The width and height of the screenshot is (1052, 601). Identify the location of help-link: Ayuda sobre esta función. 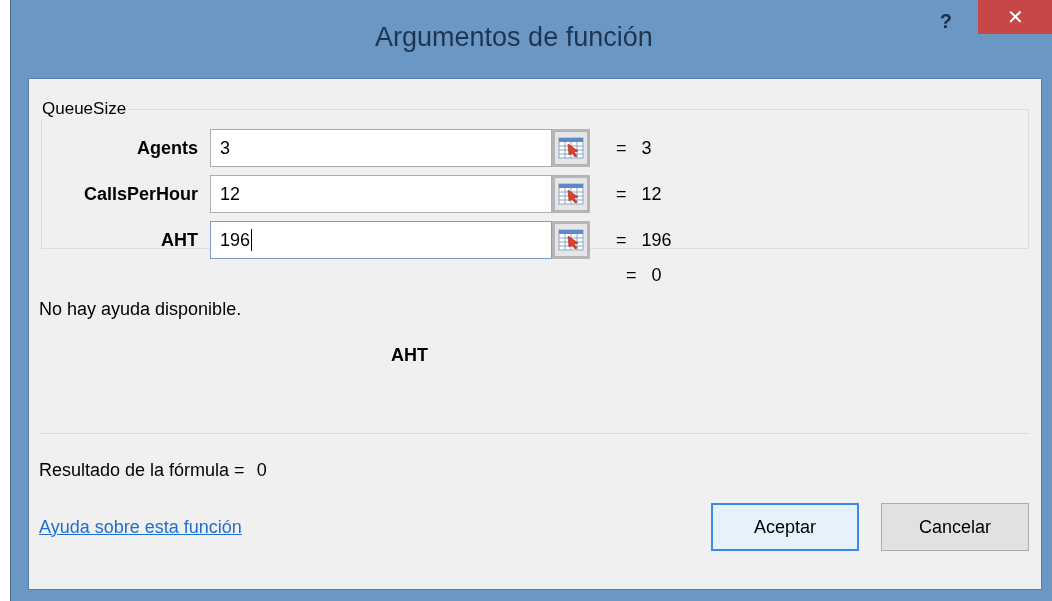
(364, 527).